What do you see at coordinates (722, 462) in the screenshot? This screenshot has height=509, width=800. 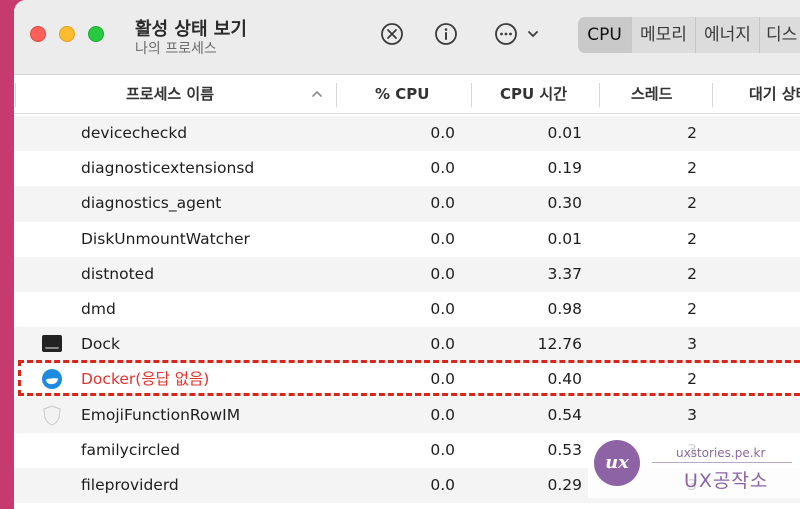 I see `watermark-divider` at bounding box center [722, 462].